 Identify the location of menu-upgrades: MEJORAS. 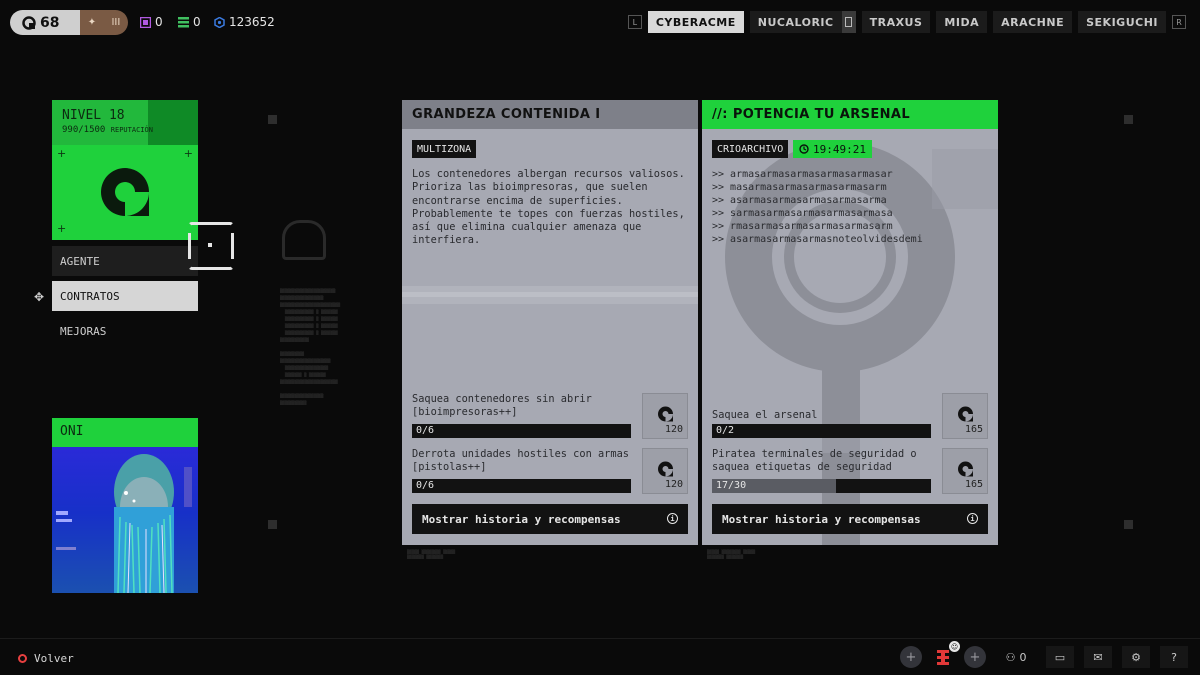
(125, 331).